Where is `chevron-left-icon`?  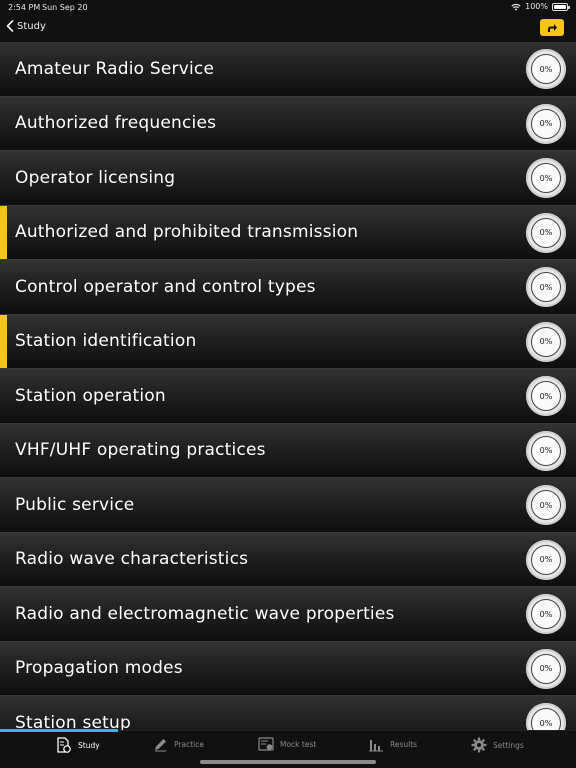 chevron-left-icon is located at coordinates (10, 26).